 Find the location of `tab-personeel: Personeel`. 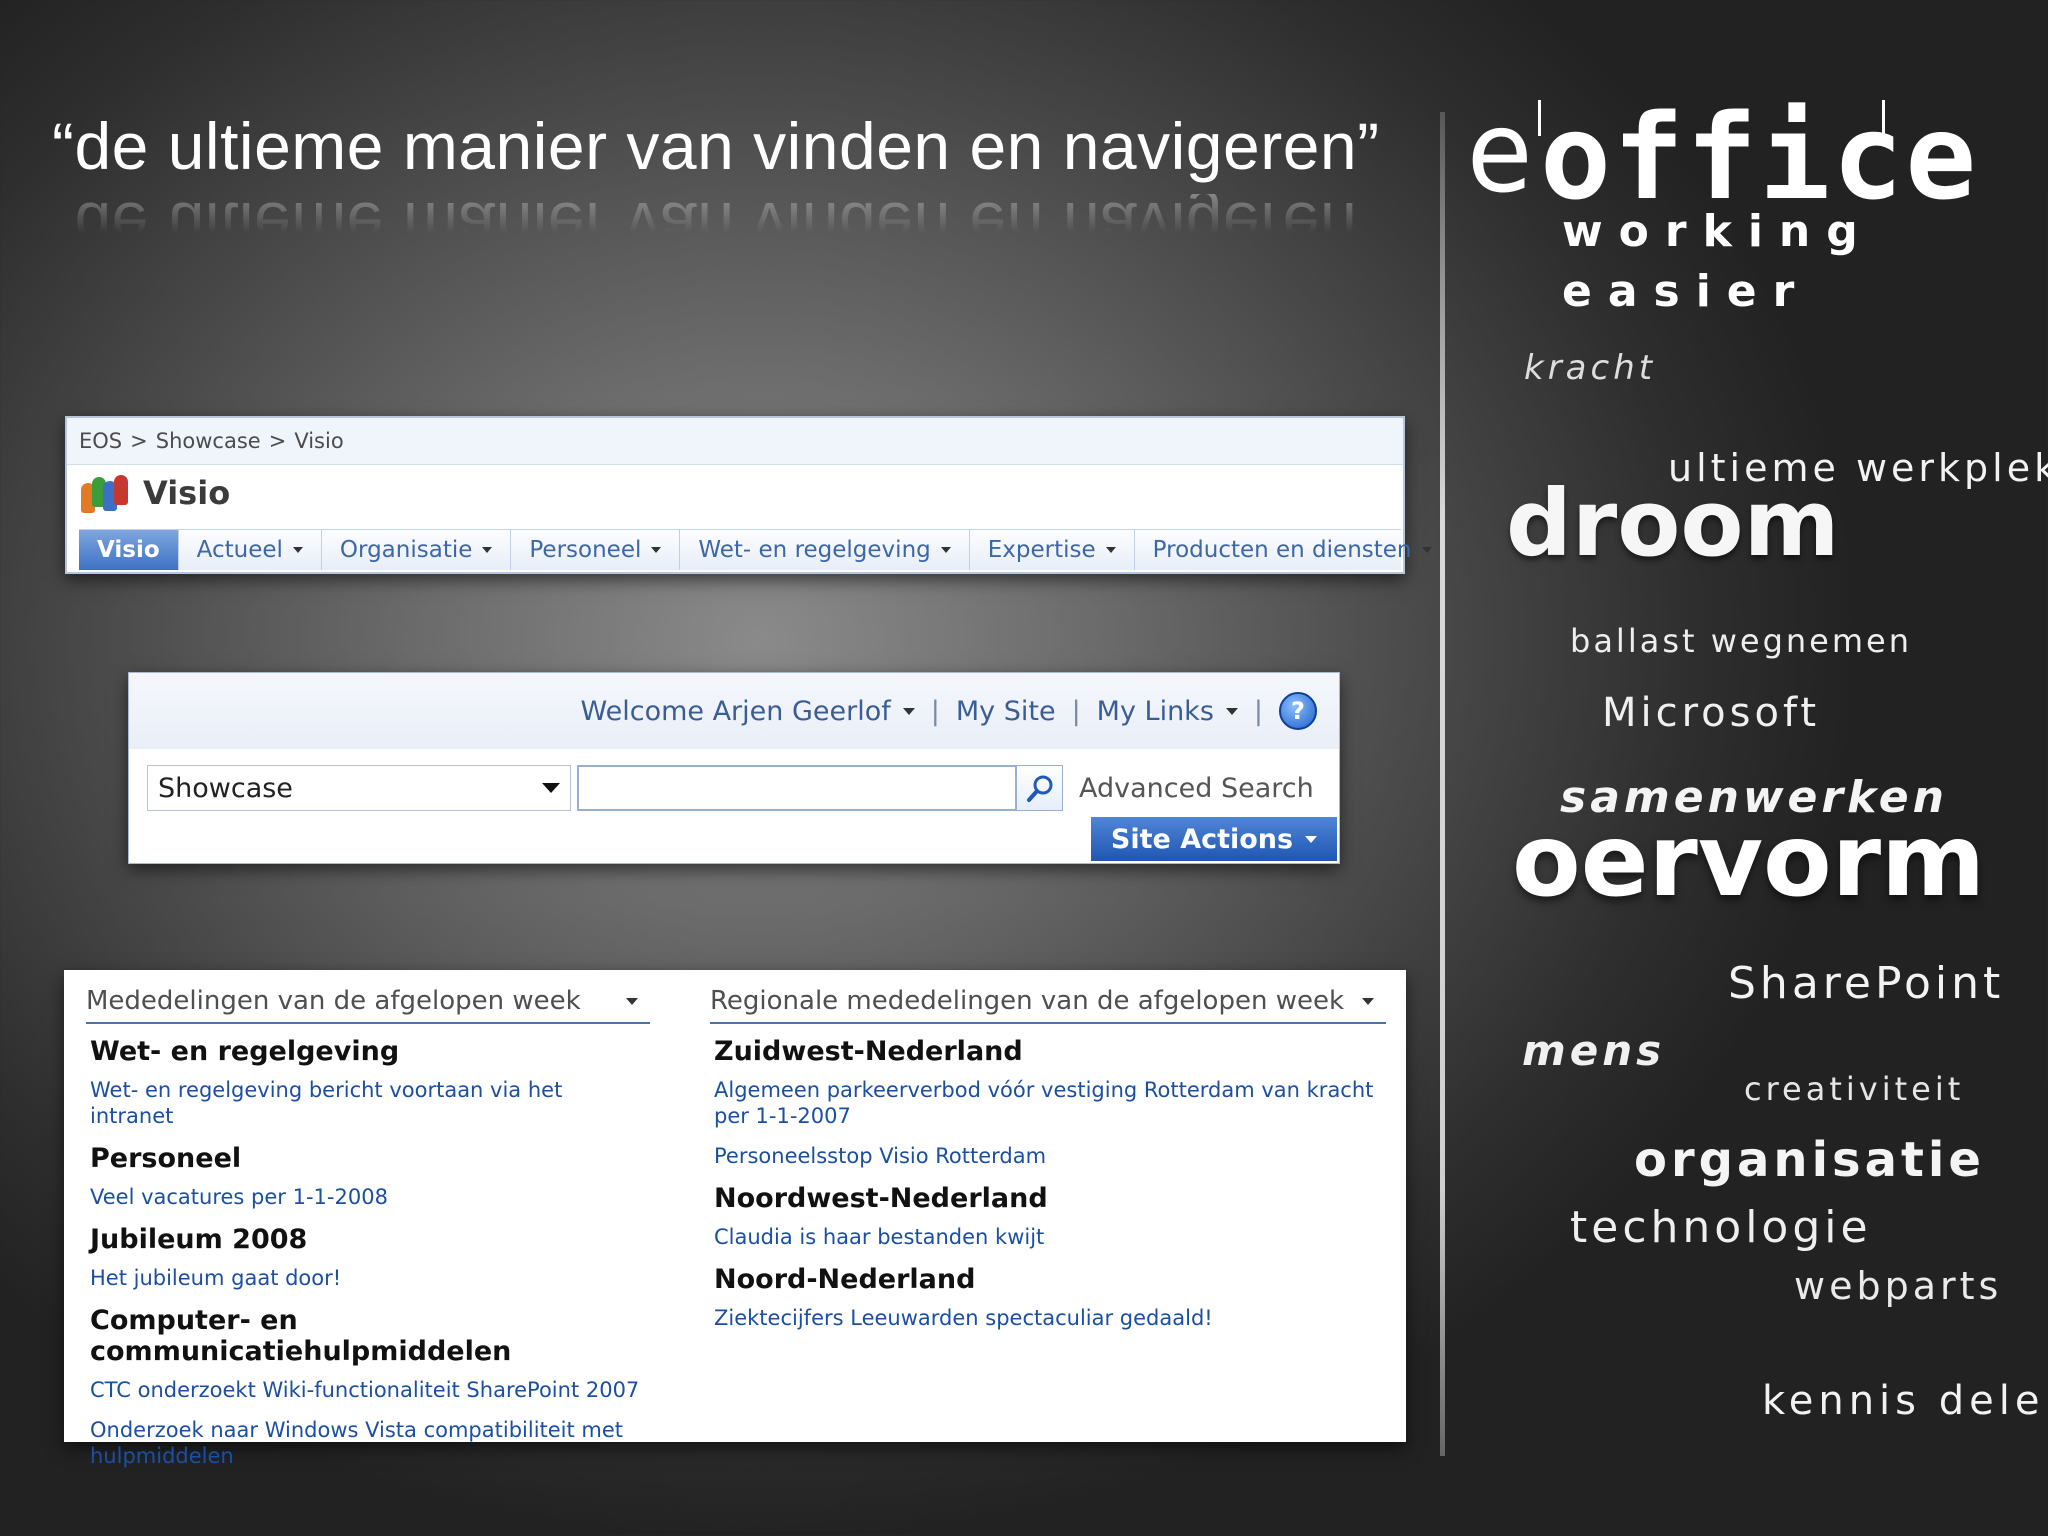

tab-personeel: Personeel is located at coordinates (596, 550).